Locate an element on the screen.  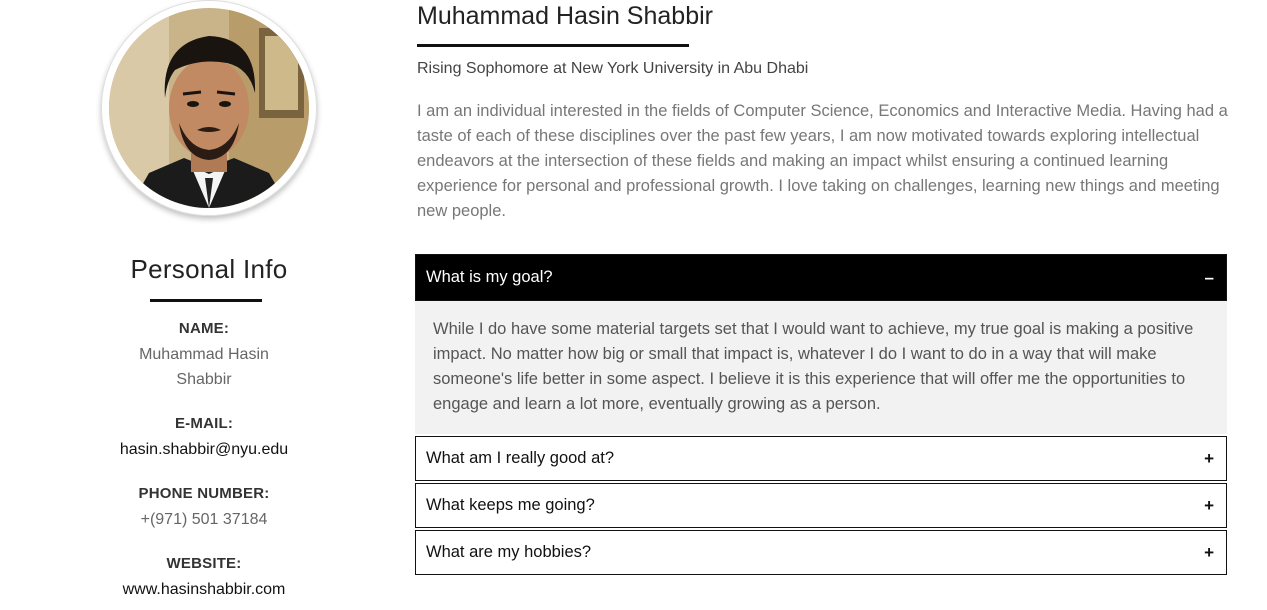
name-info: NAME: Muhammad Hasin Shabbir is located at coordinates (204, 356).